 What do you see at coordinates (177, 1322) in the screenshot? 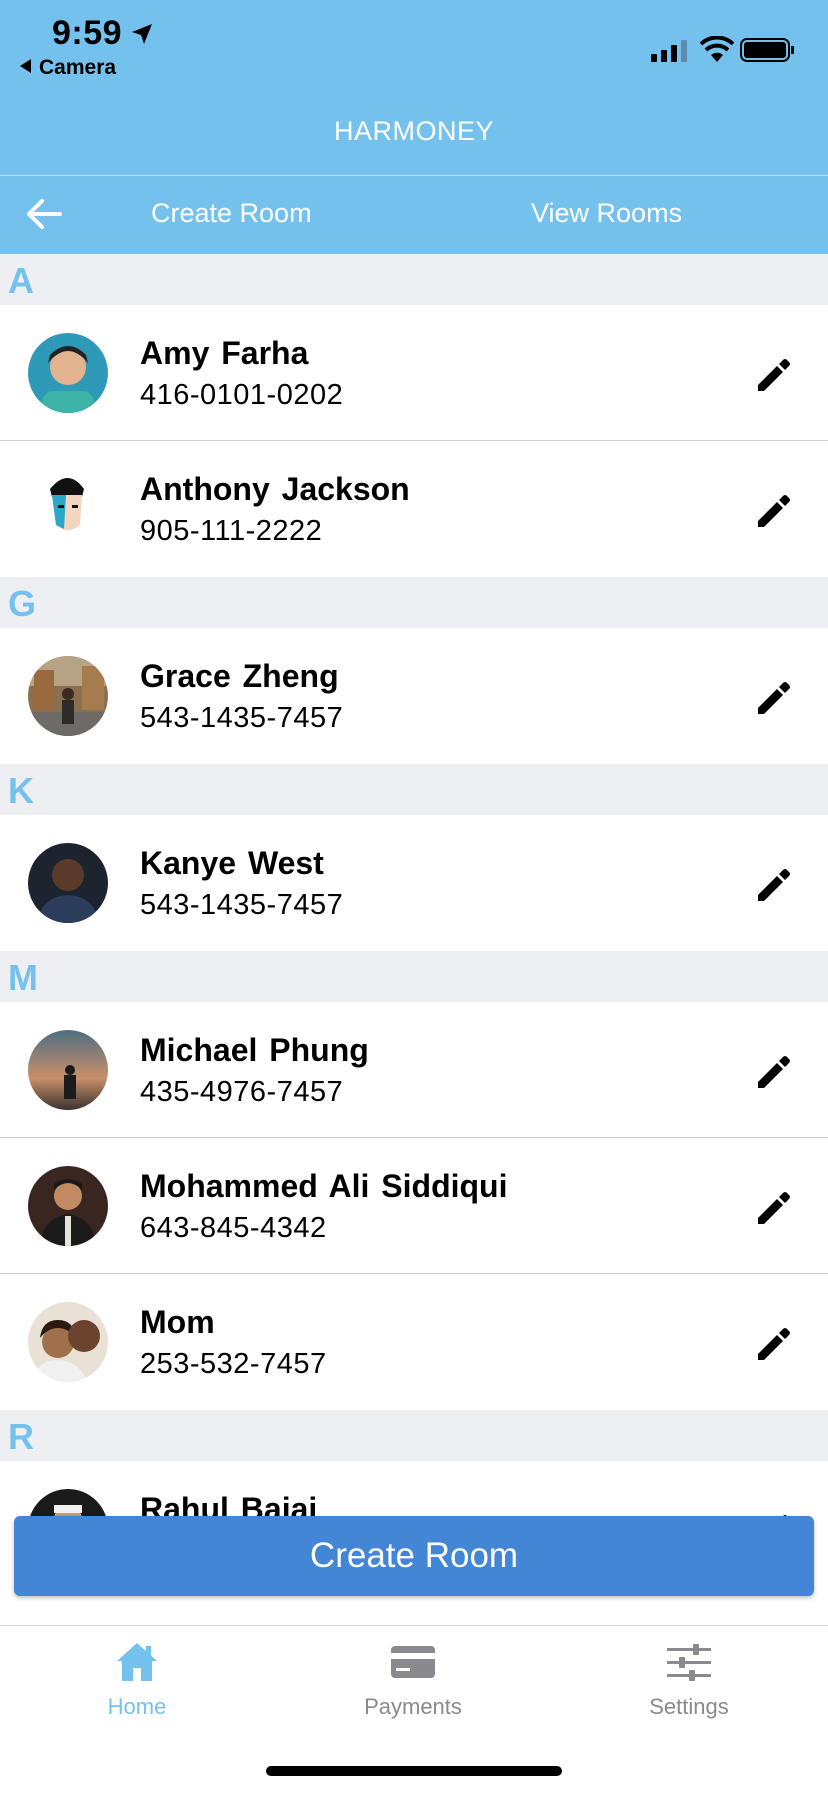
I see `contact-name: Mom` at bounding box center [177, 1322].